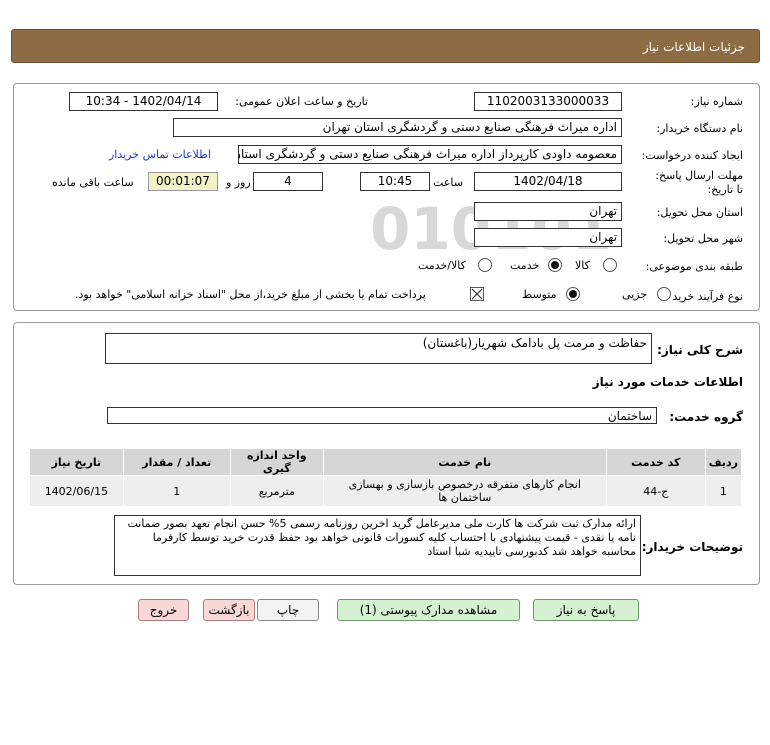 The width and height of the screenshot is (770, 745). I want to click on treasury-payment-checkbox, so click(477, 294).